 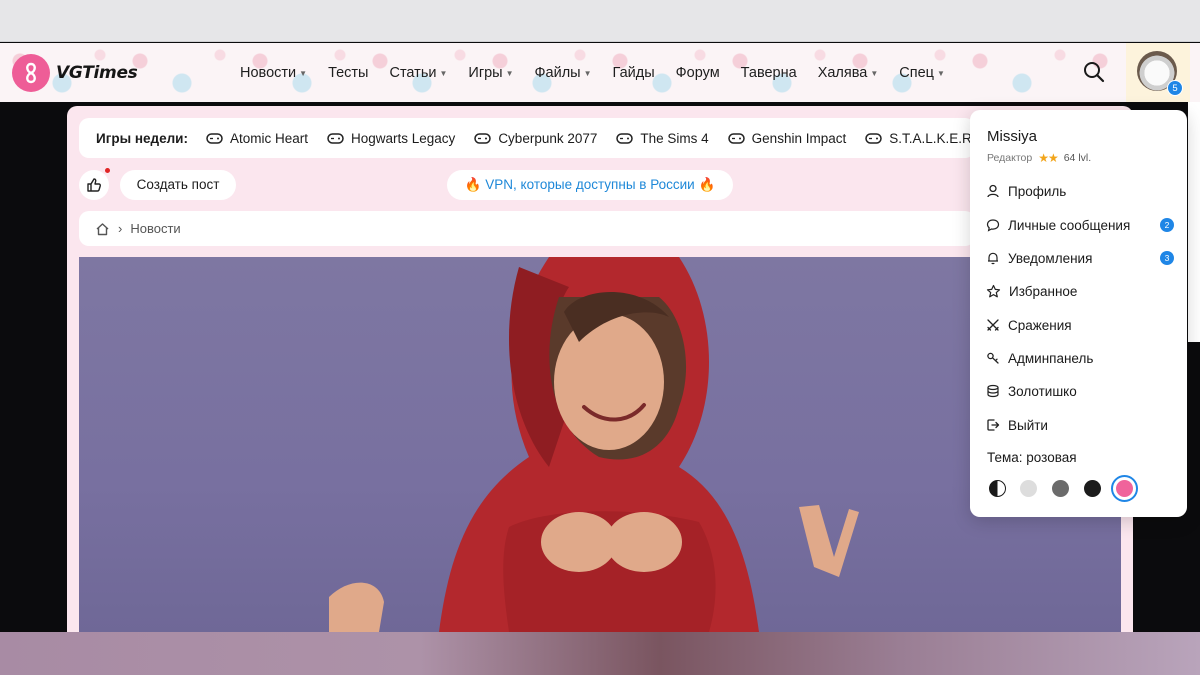 I want to click on browser-top-bar, so click(x=600, y=21).